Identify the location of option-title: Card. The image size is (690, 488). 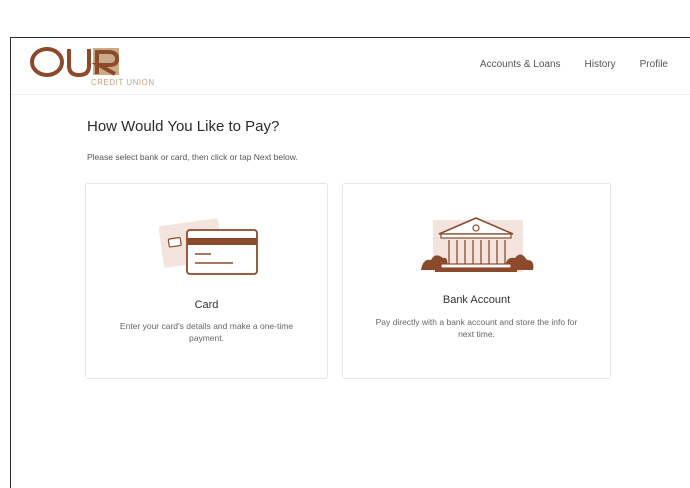
(206, 305).